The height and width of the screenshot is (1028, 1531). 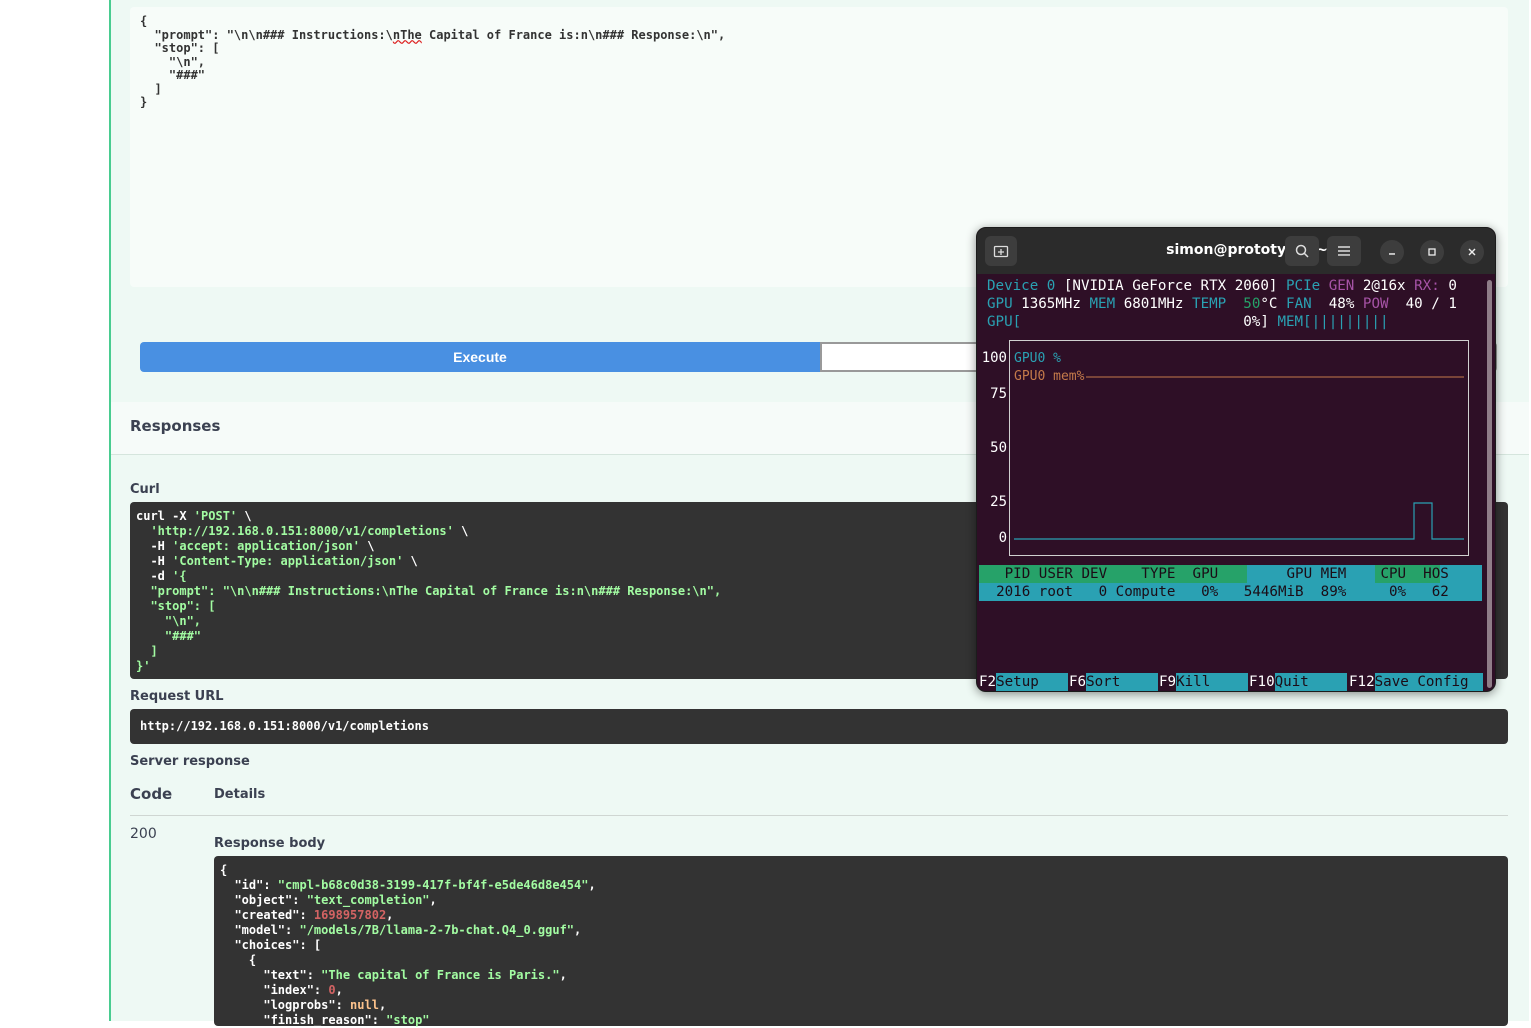 I want to click on curl-label: Curl, so click(x=145, y=489).